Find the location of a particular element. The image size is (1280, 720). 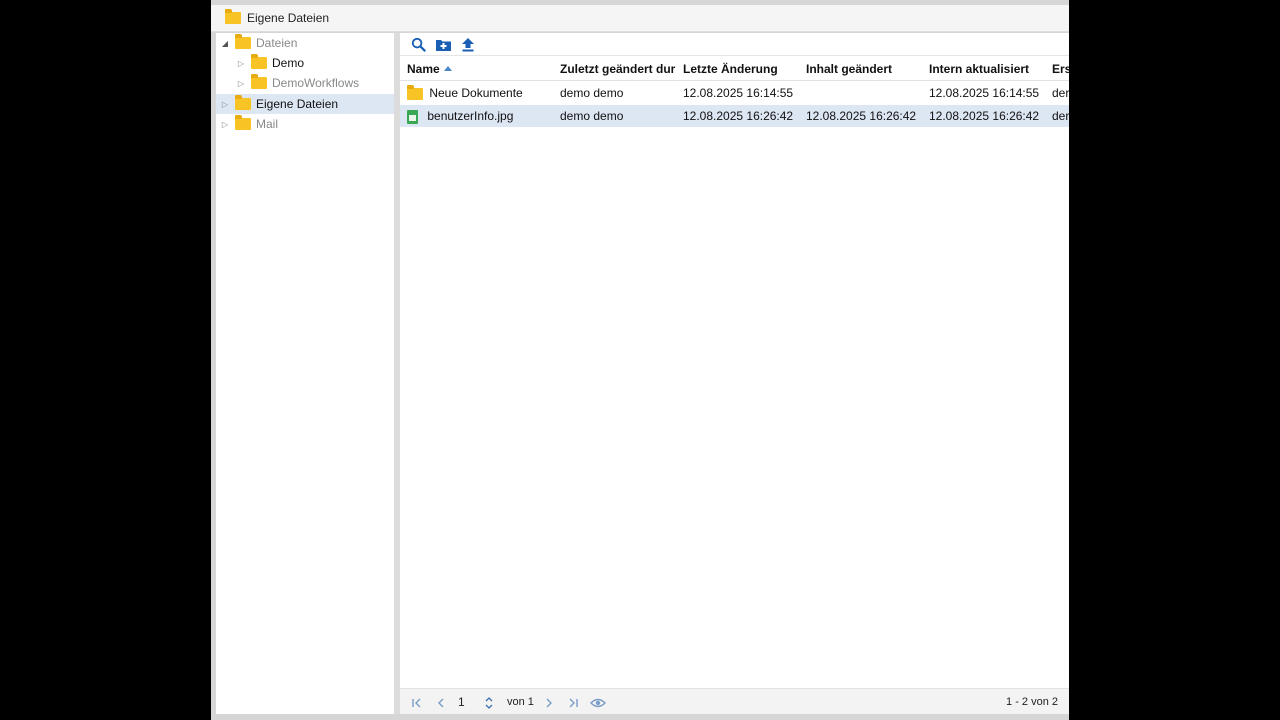

record-summary: 1 - 2 von 2 is located at coordinates (1032, 702).